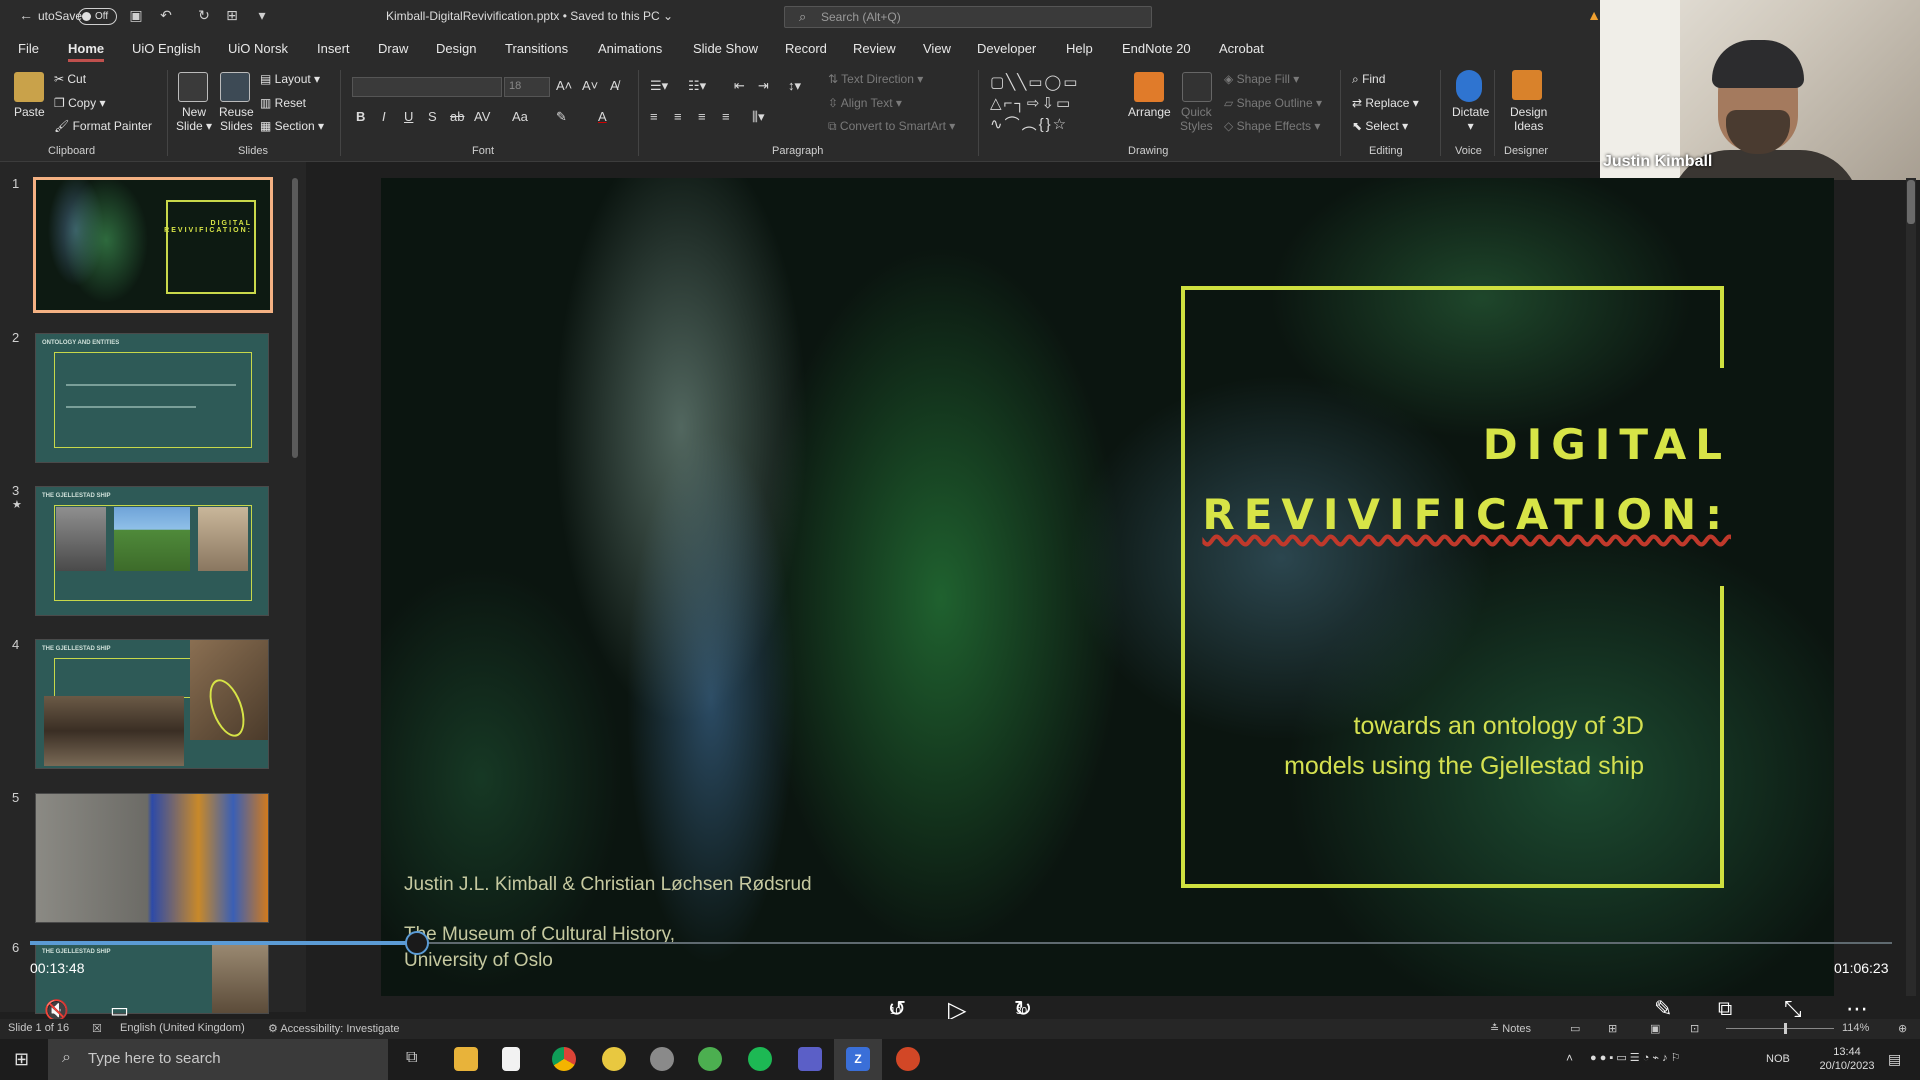  Describe the element at coordinates (283, 103) in the screenshot. I see `reset-button: ▥ Reset` at that location.